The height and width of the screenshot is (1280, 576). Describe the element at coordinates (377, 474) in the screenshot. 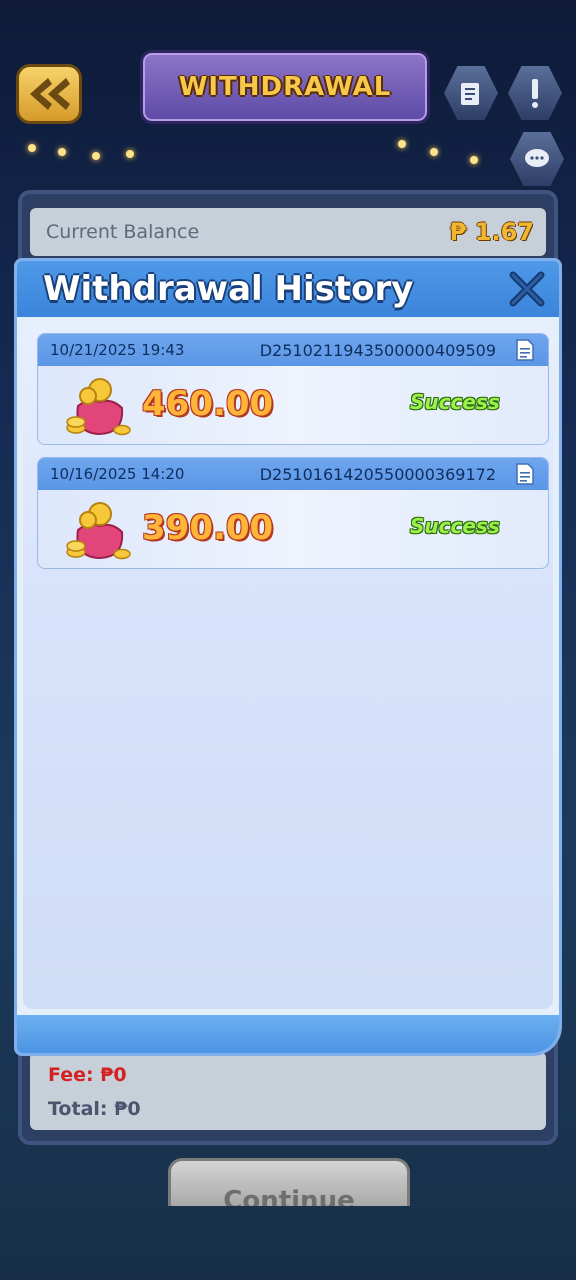

I see `record-order-id: D2510161420550000369172` at that location.